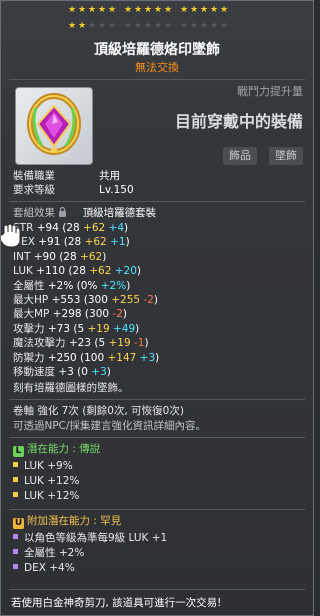 Image resolution: width=320 pixels, height=616 pixels. What do you see at coordinates (18, 451) in the screenshot?
I see `legendary-grade-icon: L` at bounding box center [18, 451].